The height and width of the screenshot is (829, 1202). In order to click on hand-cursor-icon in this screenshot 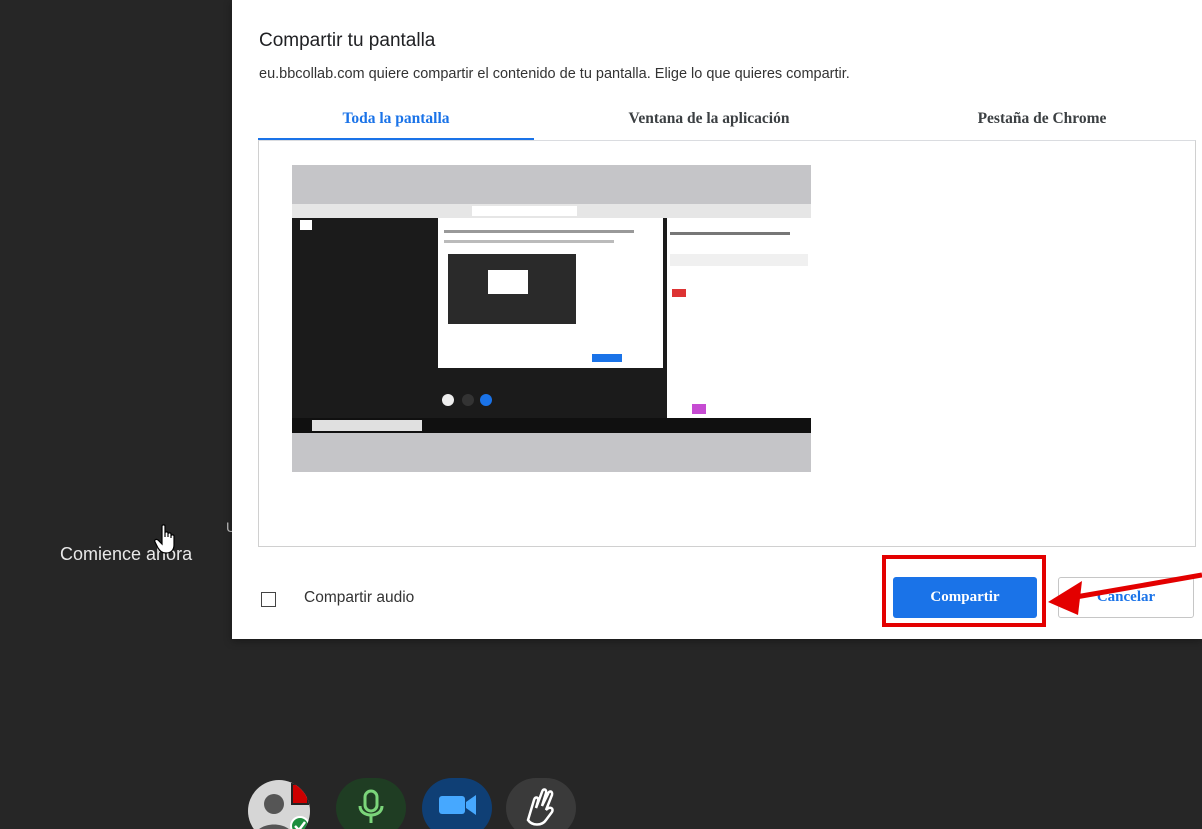, I will do `click(164, 539)`.